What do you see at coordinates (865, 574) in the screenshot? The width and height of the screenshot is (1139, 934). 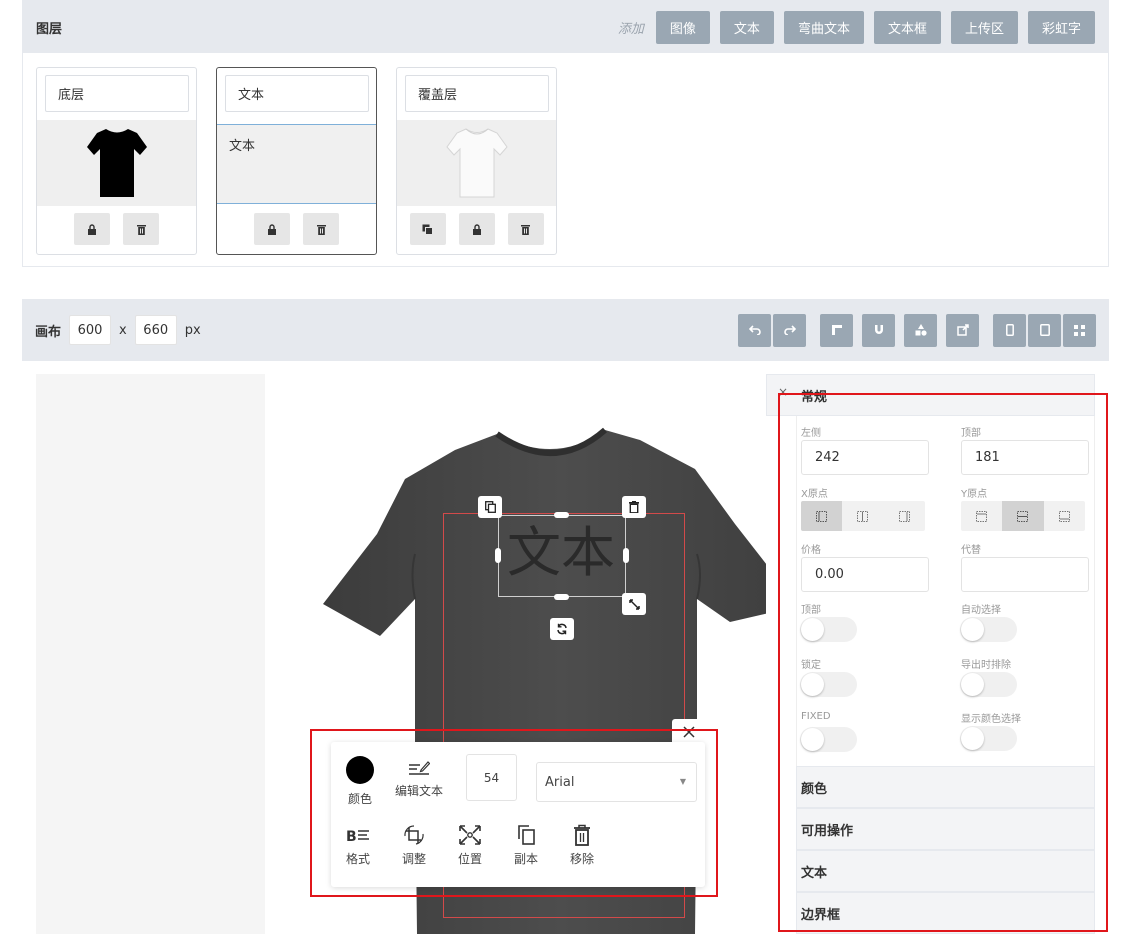 I see `price-input: 0.00` at bounding box center [865, 574].